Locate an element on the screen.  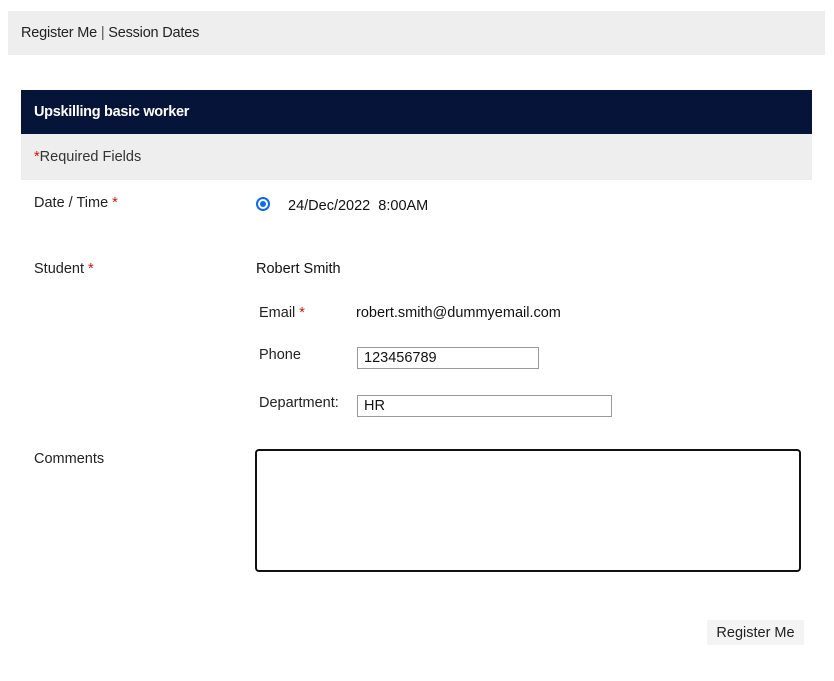
breadcrumb: Register Me | Session Dates is located at coordinates (110, 33).